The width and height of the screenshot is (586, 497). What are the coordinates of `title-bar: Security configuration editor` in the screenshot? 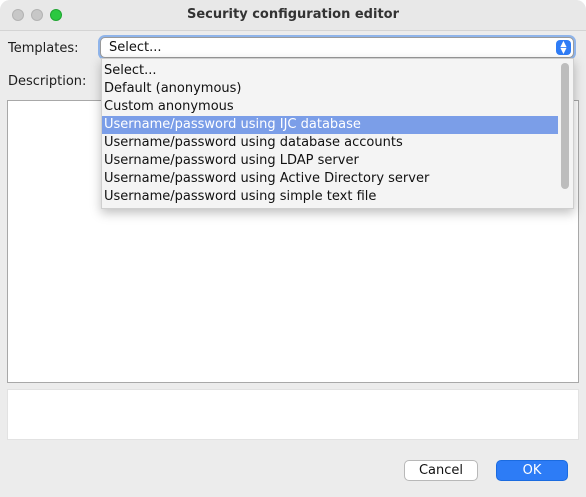 It's located at (293, 15).